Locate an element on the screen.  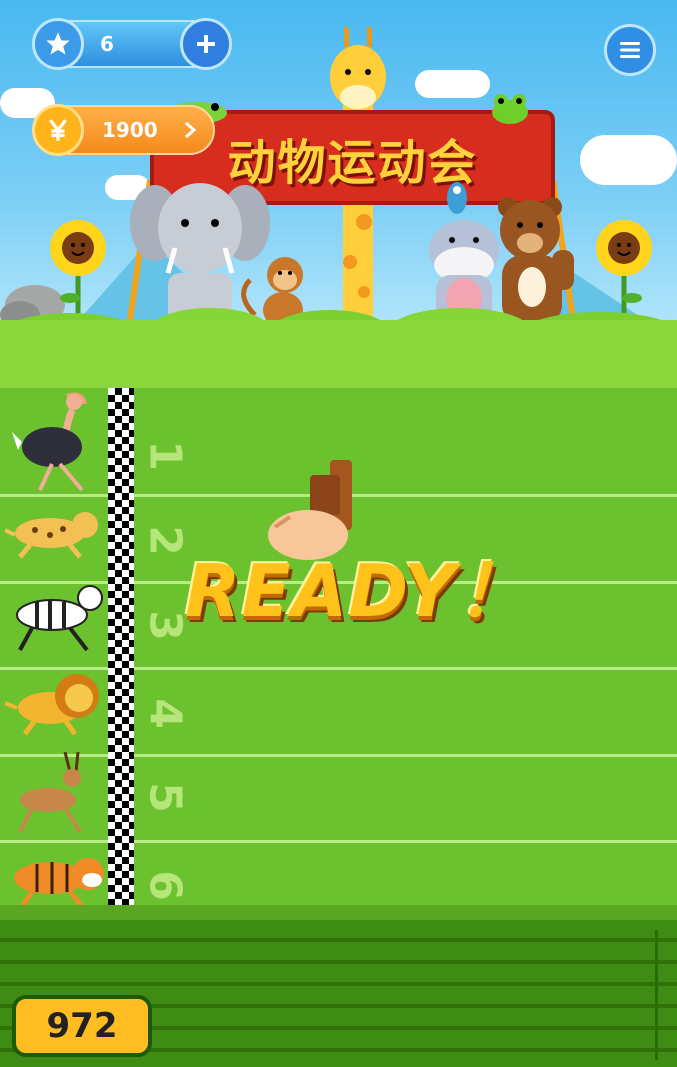
lane-number-2: 2 is located at coordinates (165, 540).